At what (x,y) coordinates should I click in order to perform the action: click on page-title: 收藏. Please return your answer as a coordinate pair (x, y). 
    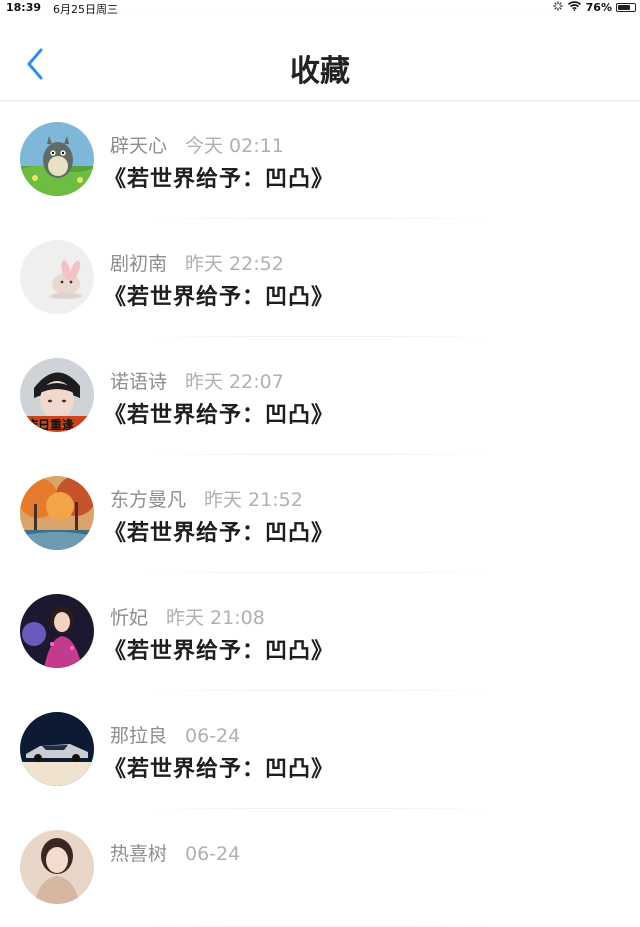
    Looking at the image, I should click on (320, 71).